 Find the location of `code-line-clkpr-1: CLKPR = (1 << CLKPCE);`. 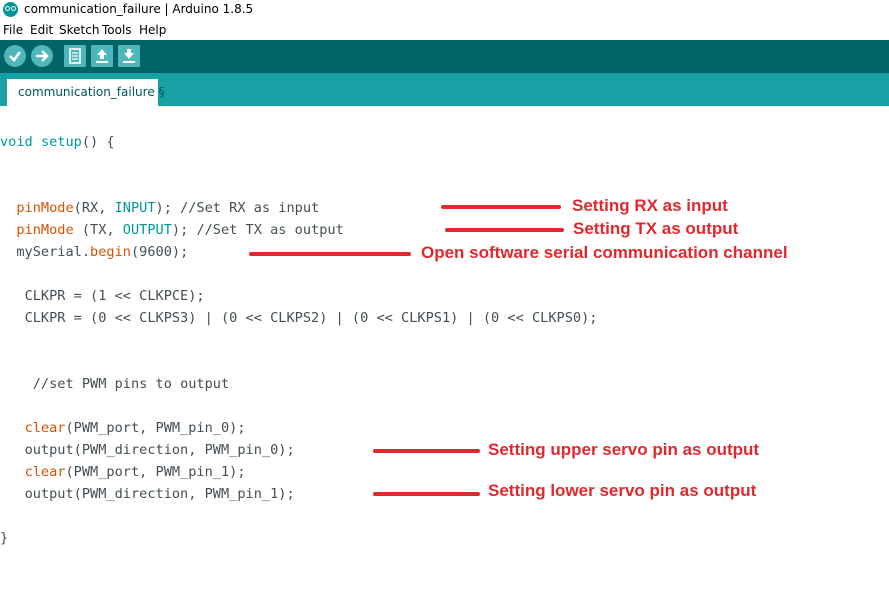

code-line-clkpr-1: CLKPR = (1 << CLKPCE); is located at coordinates (102, 296).